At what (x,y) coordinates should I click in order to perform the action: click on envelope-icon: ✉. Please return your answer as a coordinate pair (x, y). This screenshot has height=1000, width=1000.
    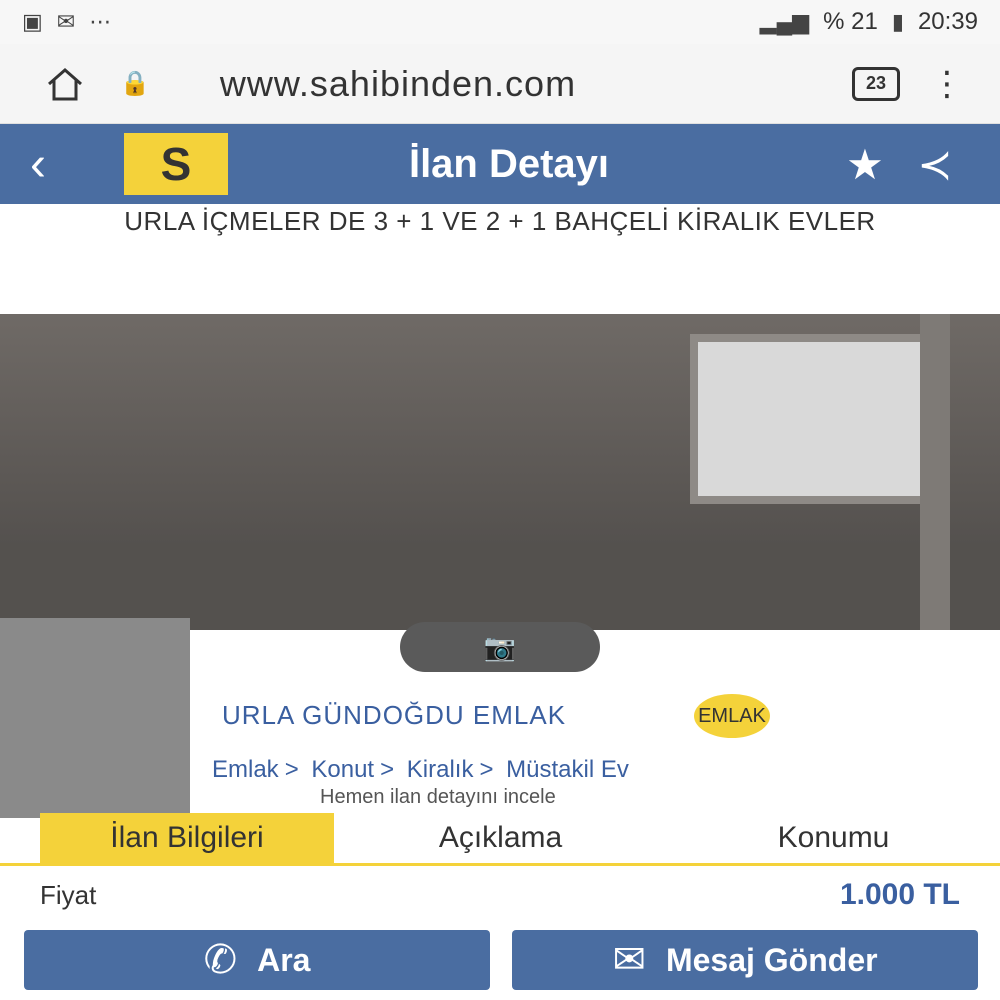
    Looking at the image, I should click on (629, 960).